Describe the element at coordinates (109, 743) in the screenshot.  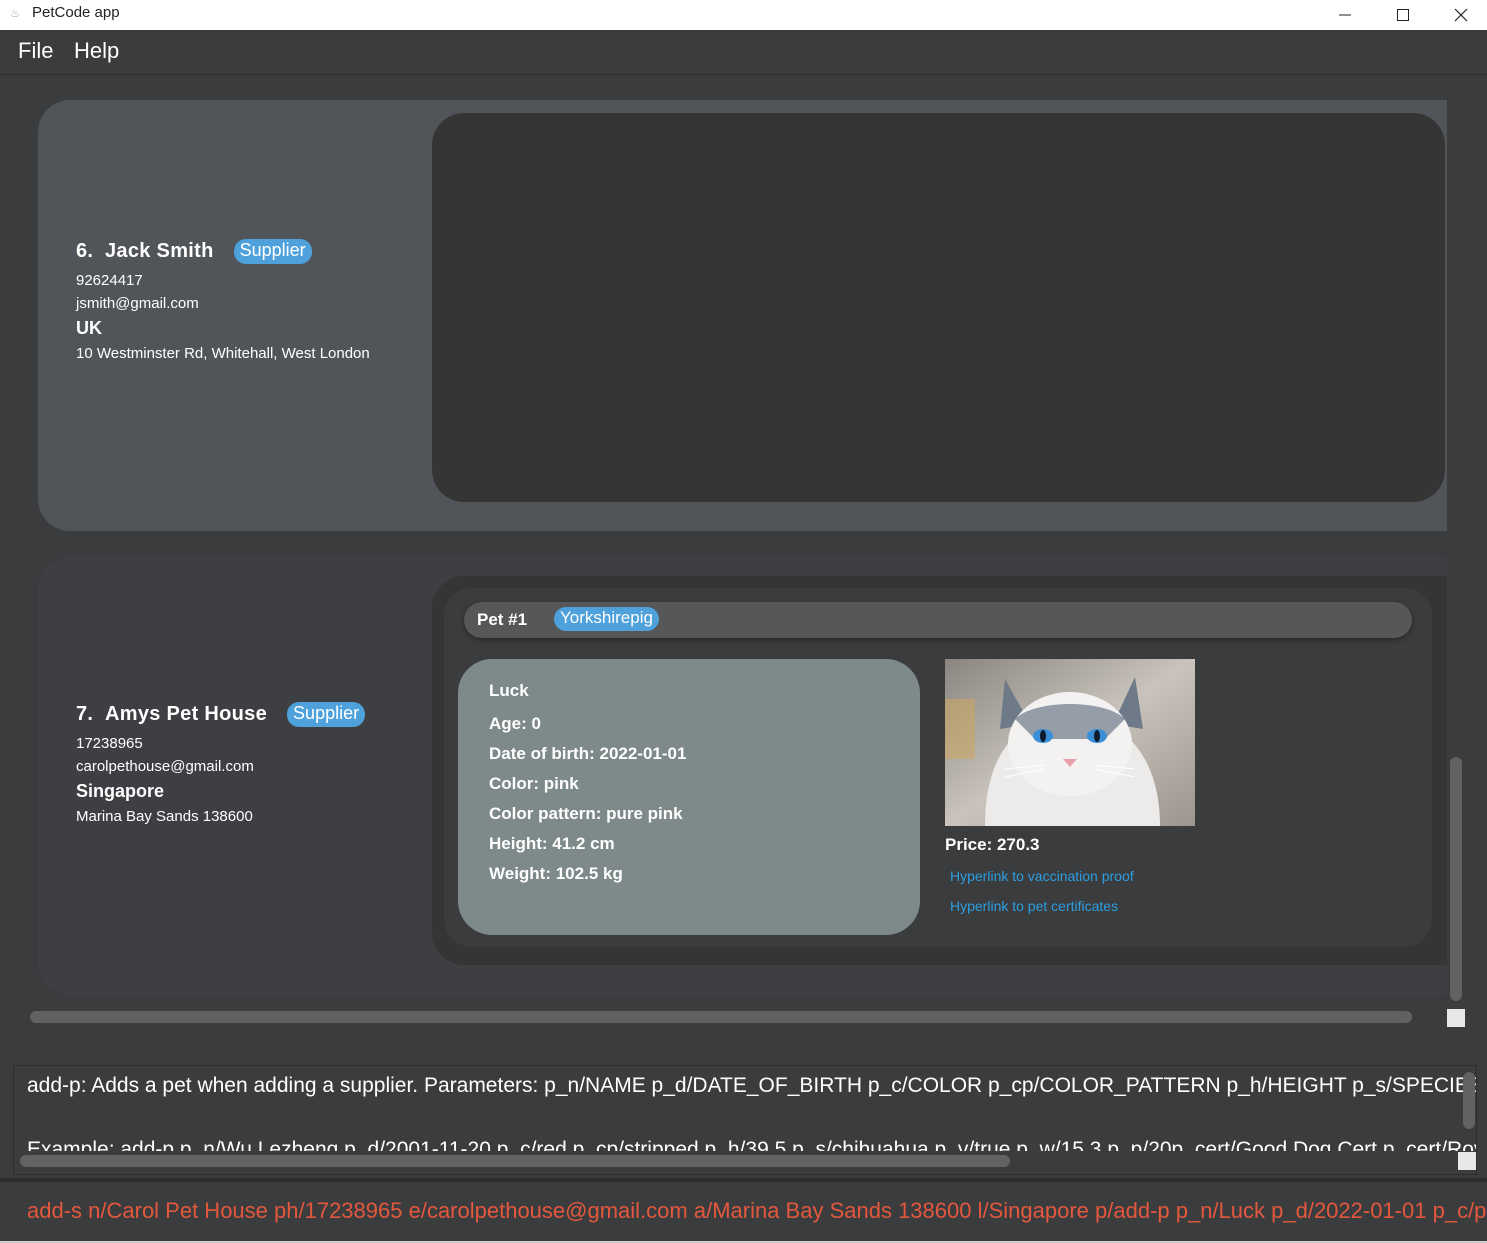
I see `supplier-phone: 17238965` at that location.